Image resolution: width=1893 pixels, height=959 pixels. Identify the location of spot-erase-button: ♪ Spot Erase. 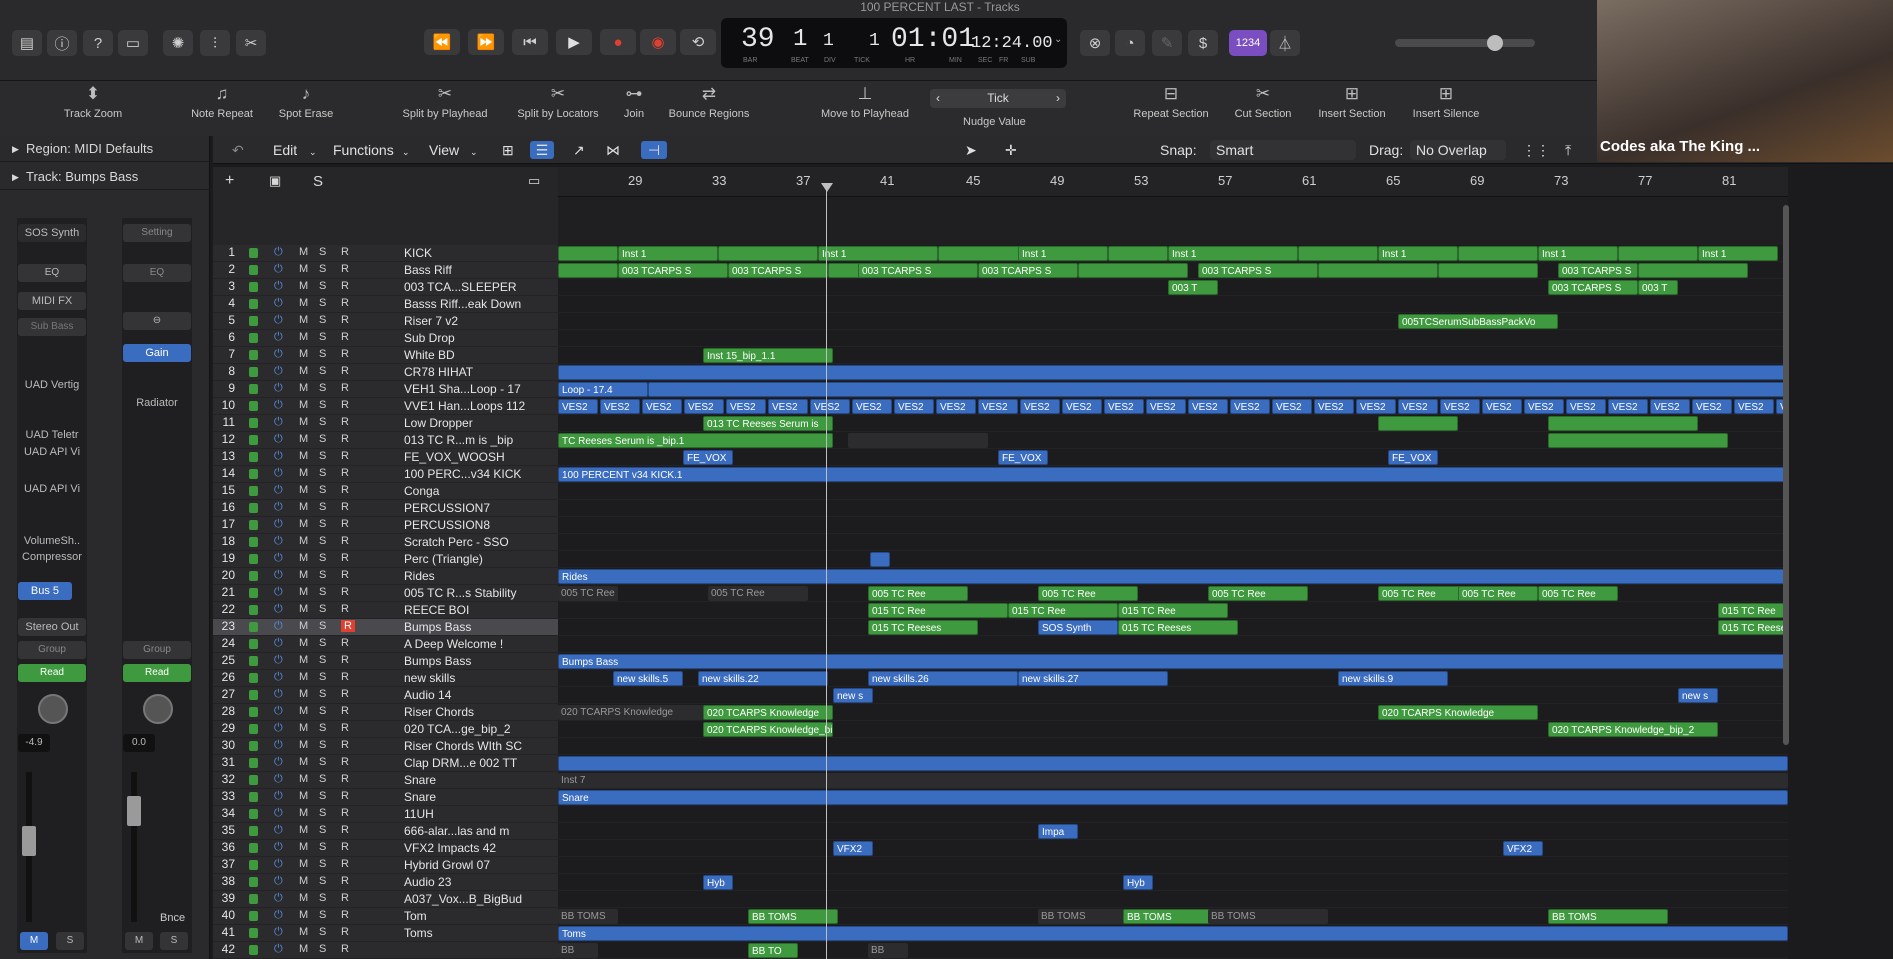
(306, 102).